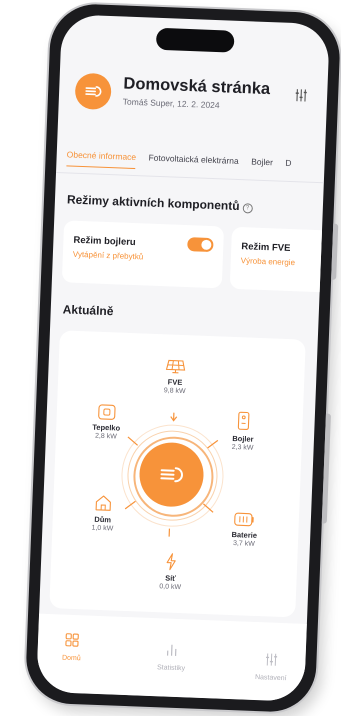 This screenshot has width=341, height=716. What do you see at coordinates (244, 519) in the screenshot?
I see `battery-icon` at bounding box center [244, 519].